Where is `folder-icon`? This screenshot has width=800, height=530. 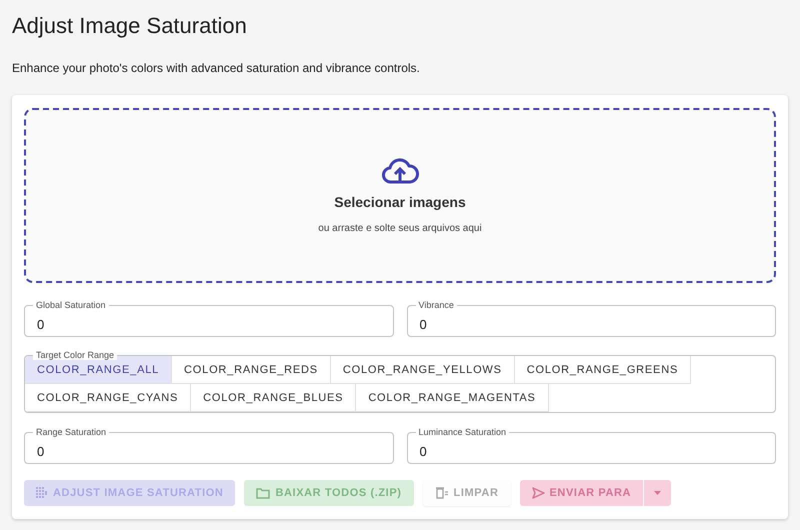
folder-icon is located at coordinates (263, 493).